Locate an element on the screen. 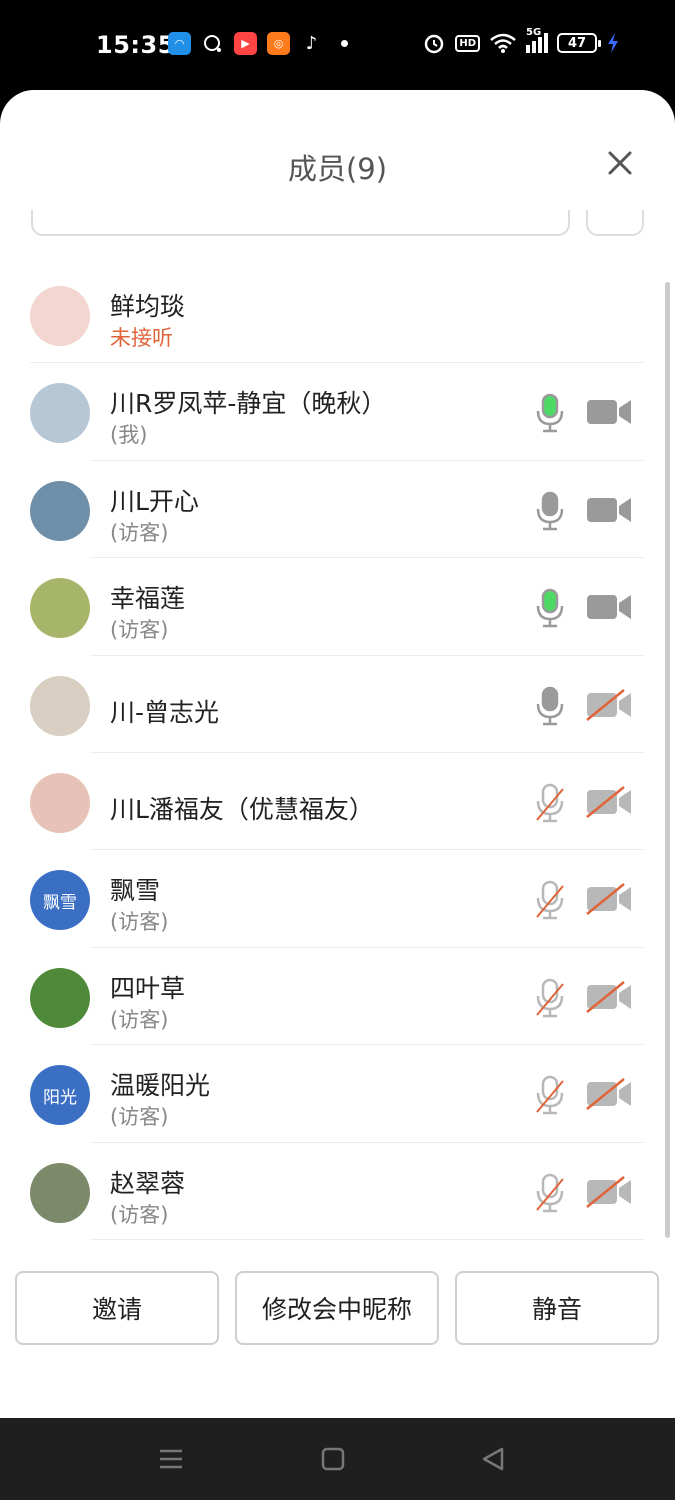  battery-icon: 47 is located at coordinates (579, 43).